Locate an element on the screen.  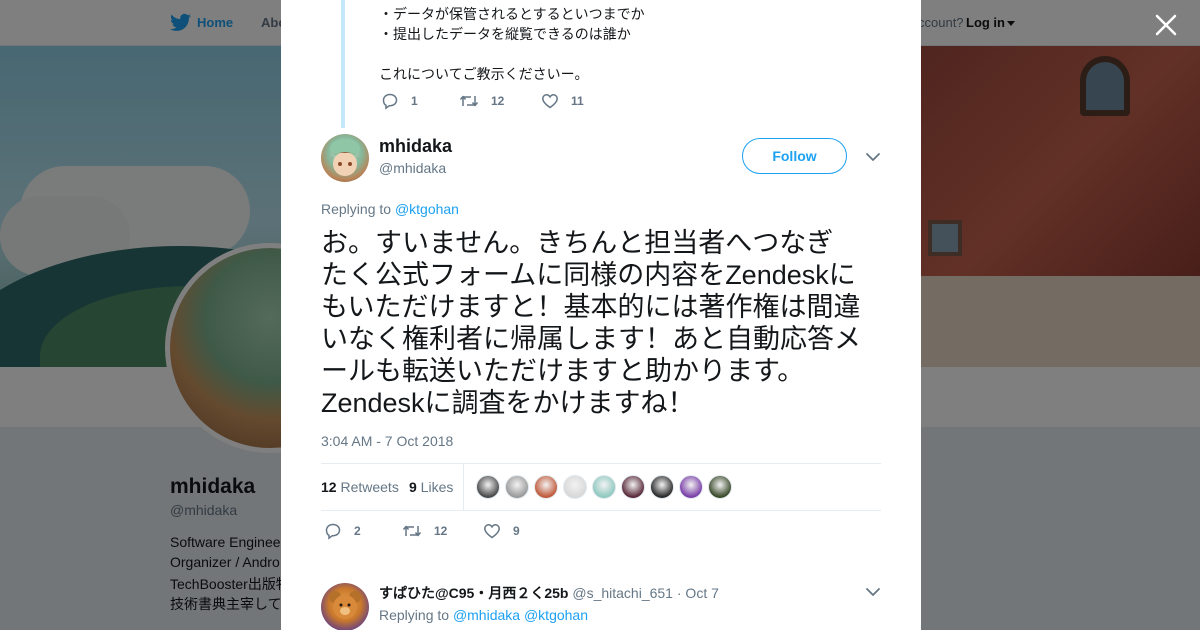
reply-replying-link: @ktgohan is located at coordinates (554, 615).